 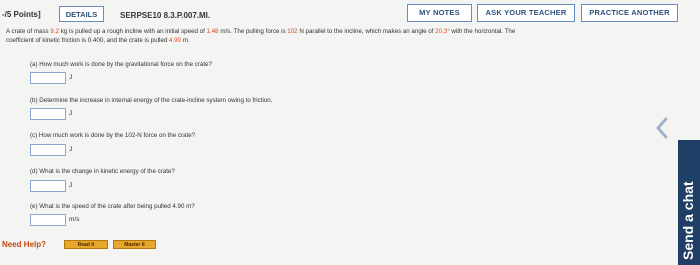 I want to click on problem-id: SERPSE10 8.3.P.007.MI., so click(x=165, y=15).